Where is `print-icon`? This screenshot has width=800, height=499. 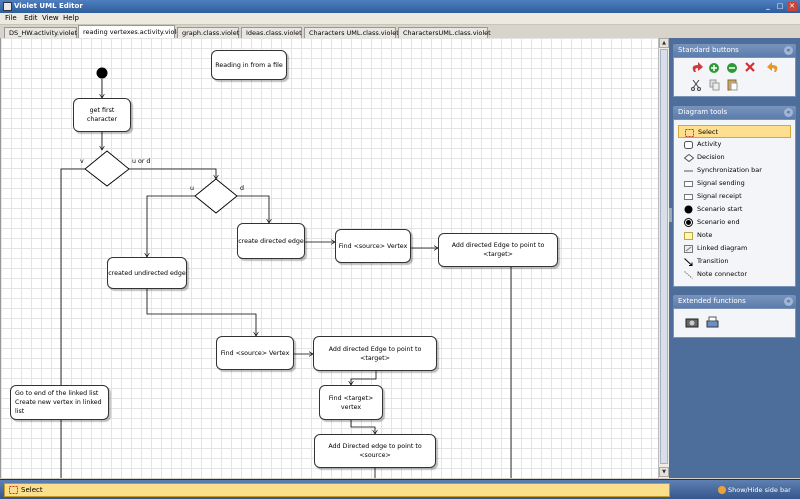
print-icon is located at coordinates (712, 322).